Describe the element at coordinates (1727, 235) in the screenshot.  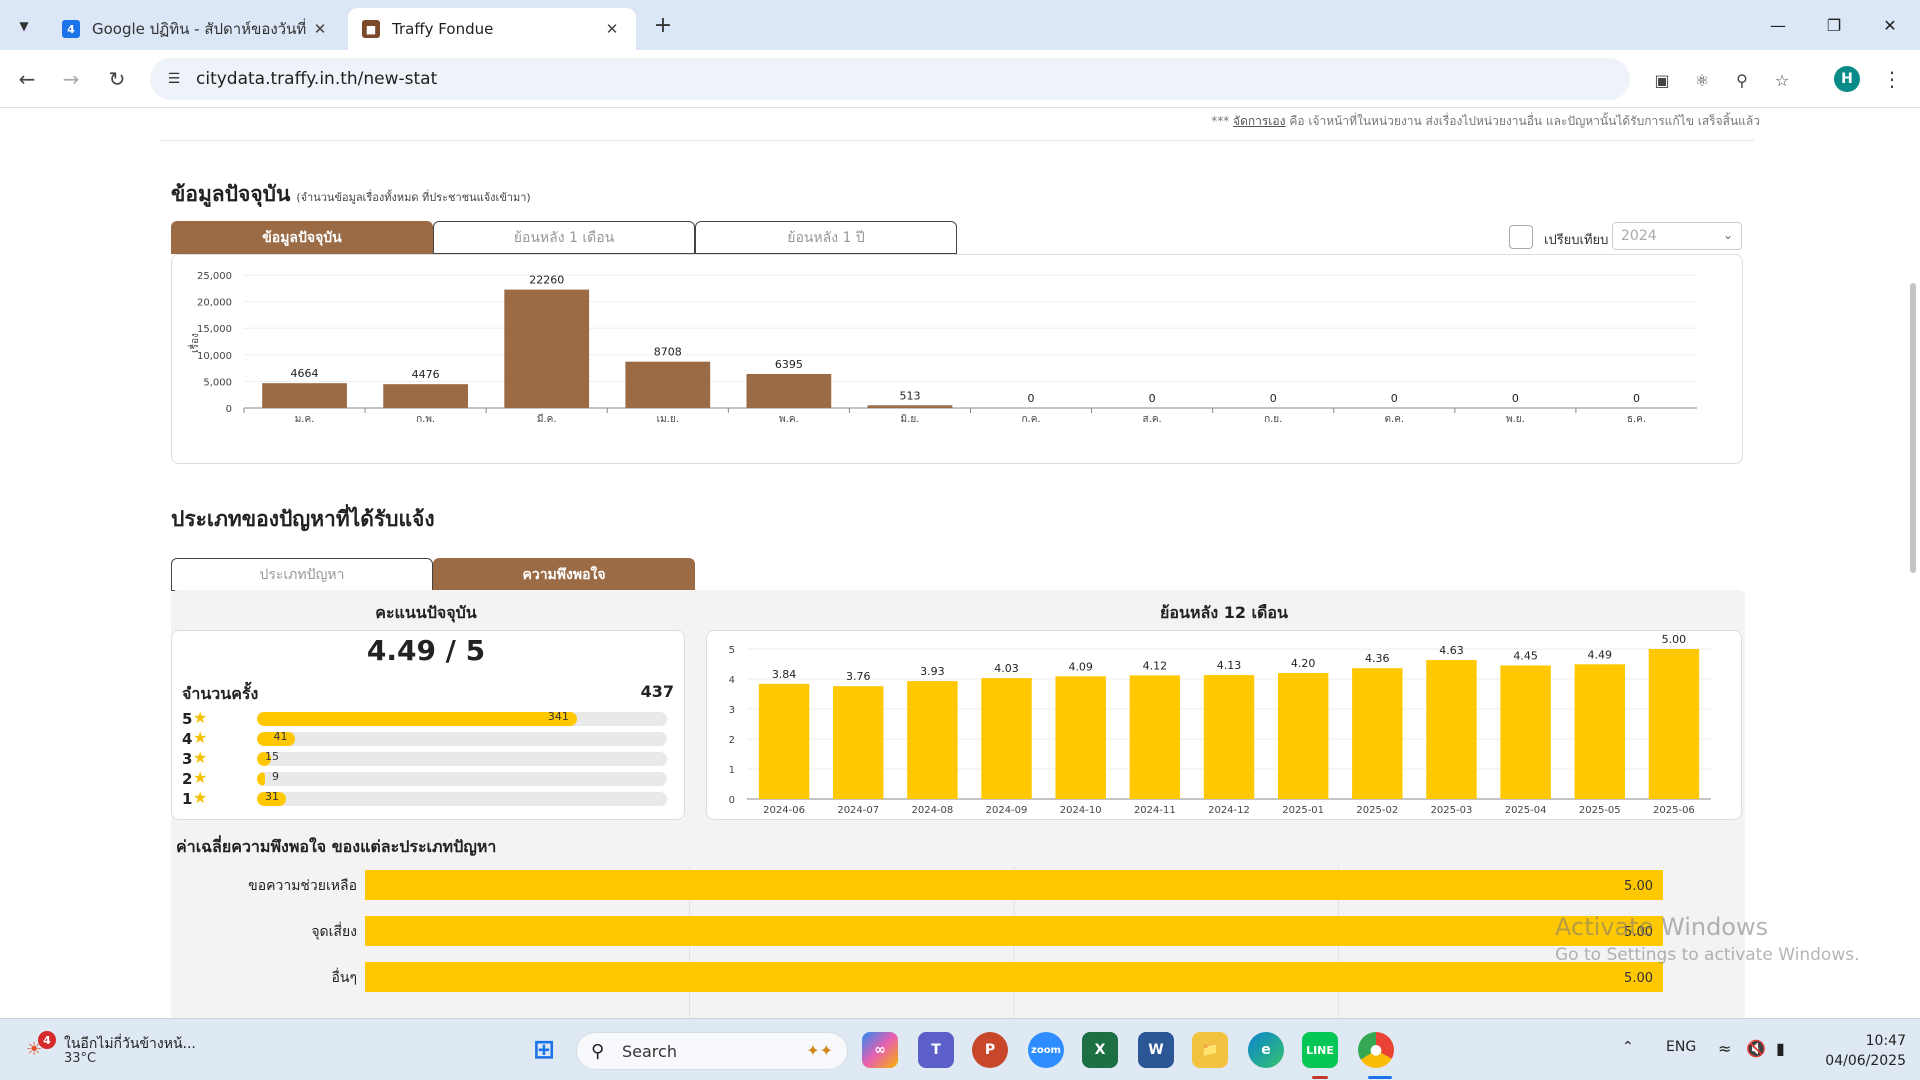
I see `chevron-down-icon: ⌄` at that location.